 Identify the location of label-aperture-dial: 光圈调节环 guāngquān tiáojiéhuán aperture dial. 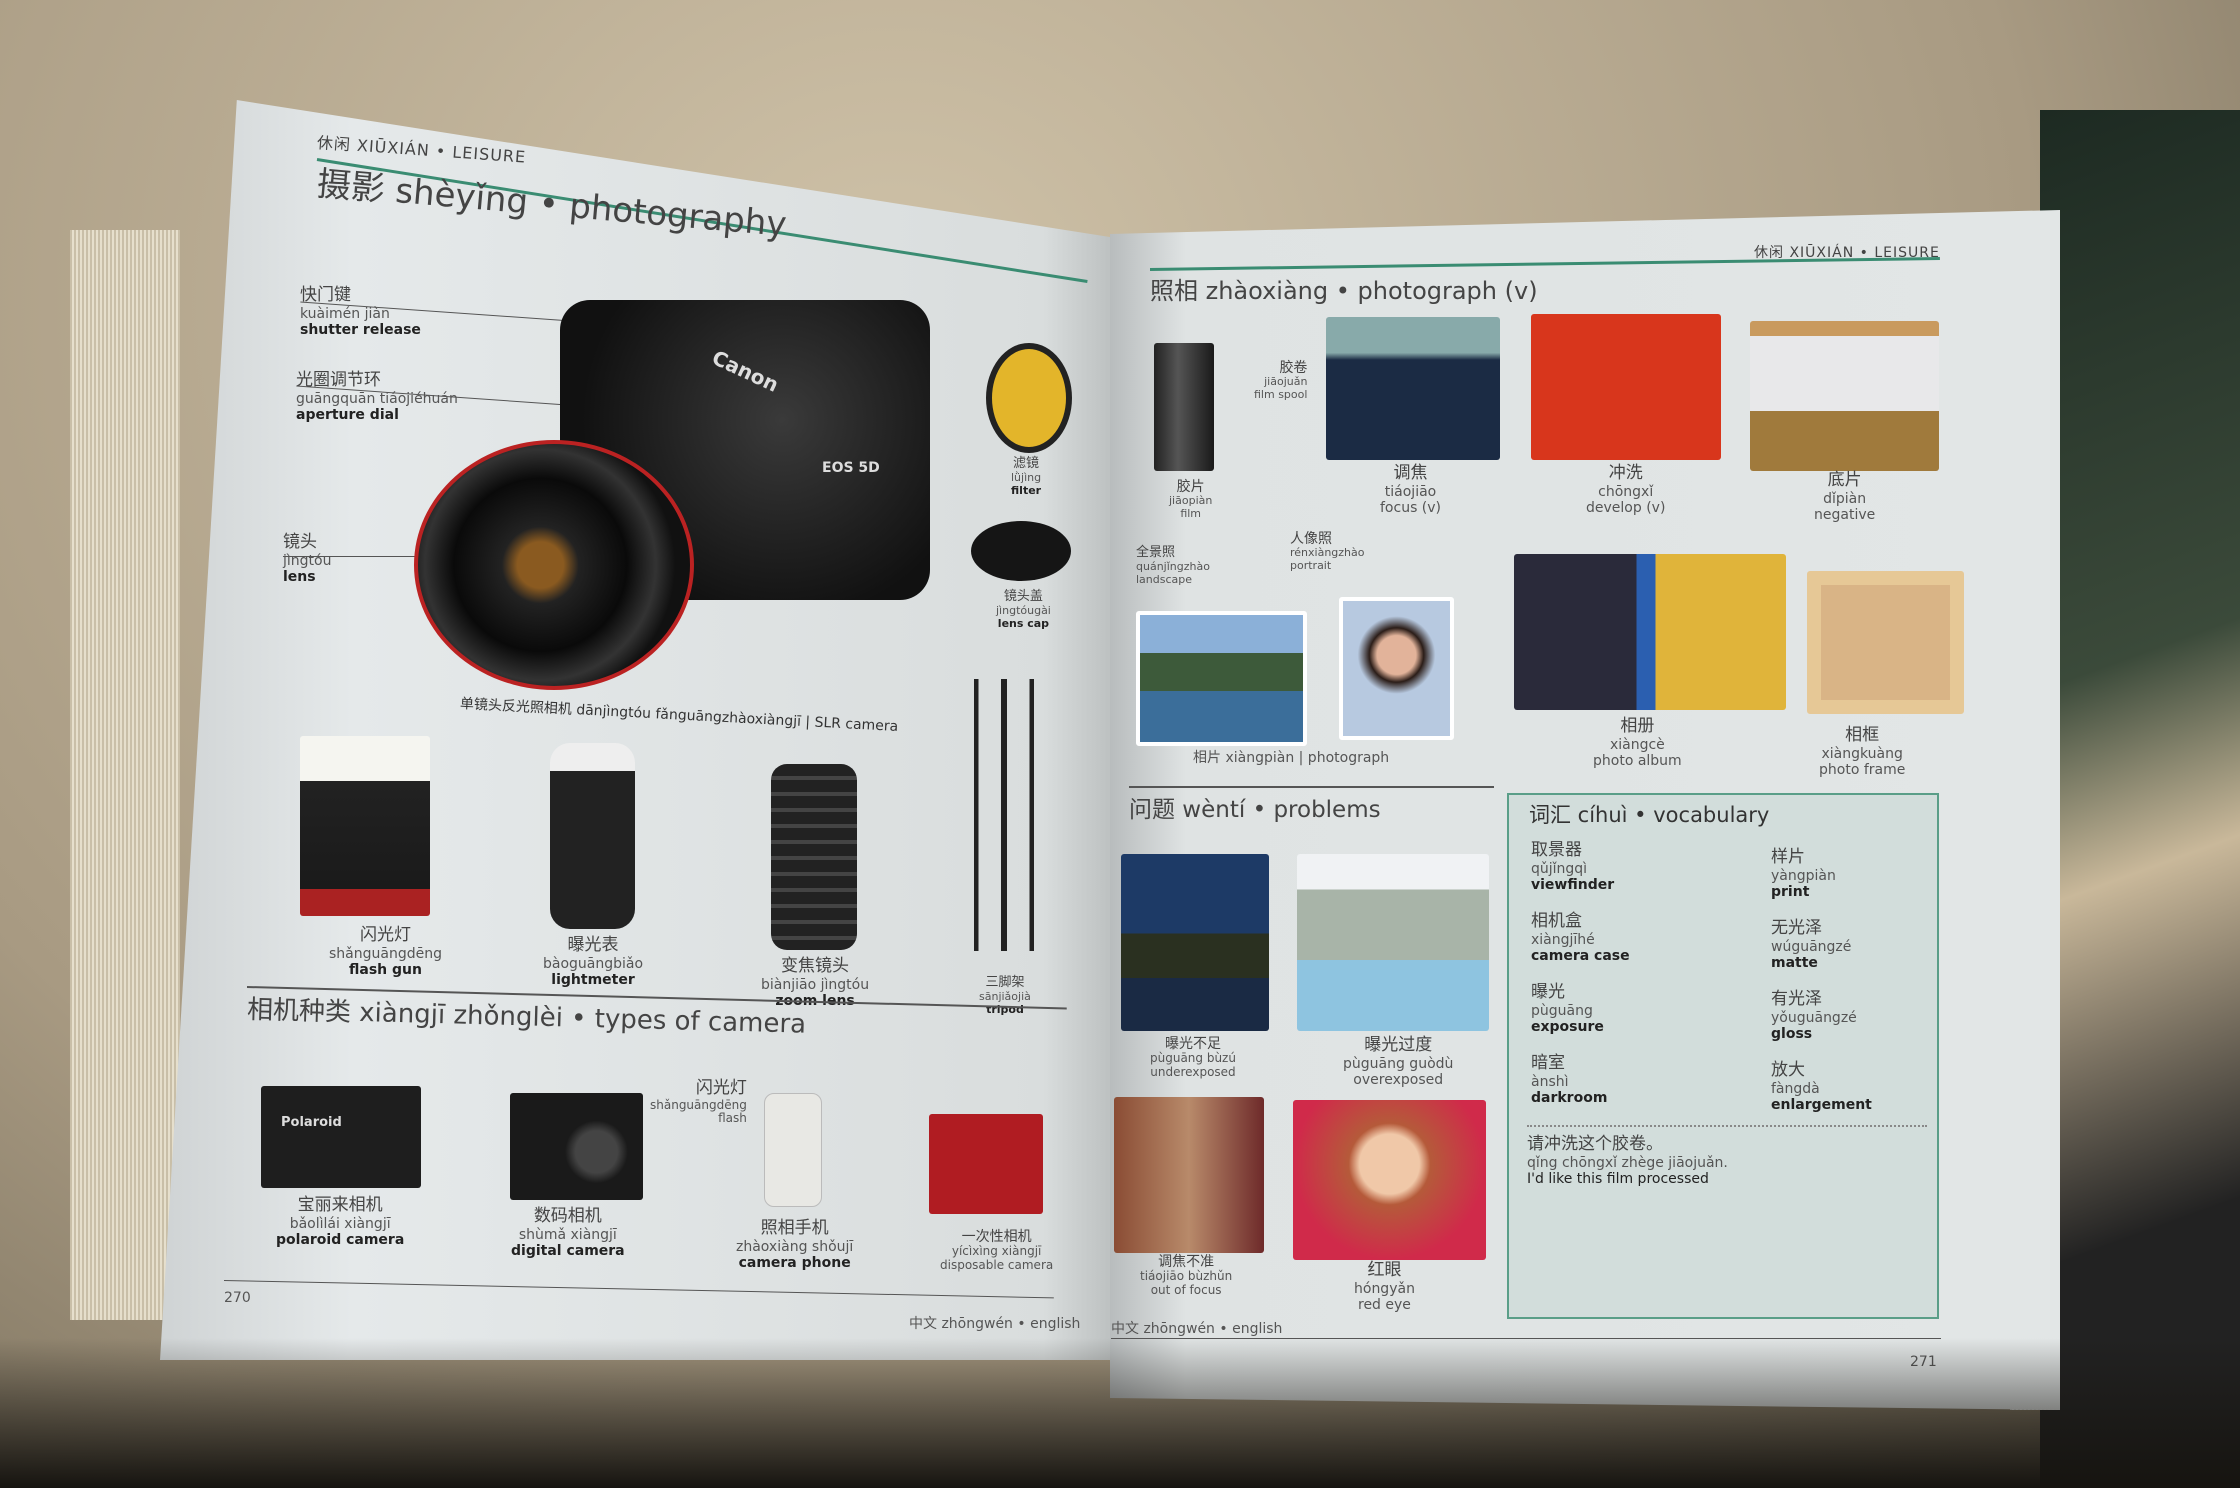
(377, 396).